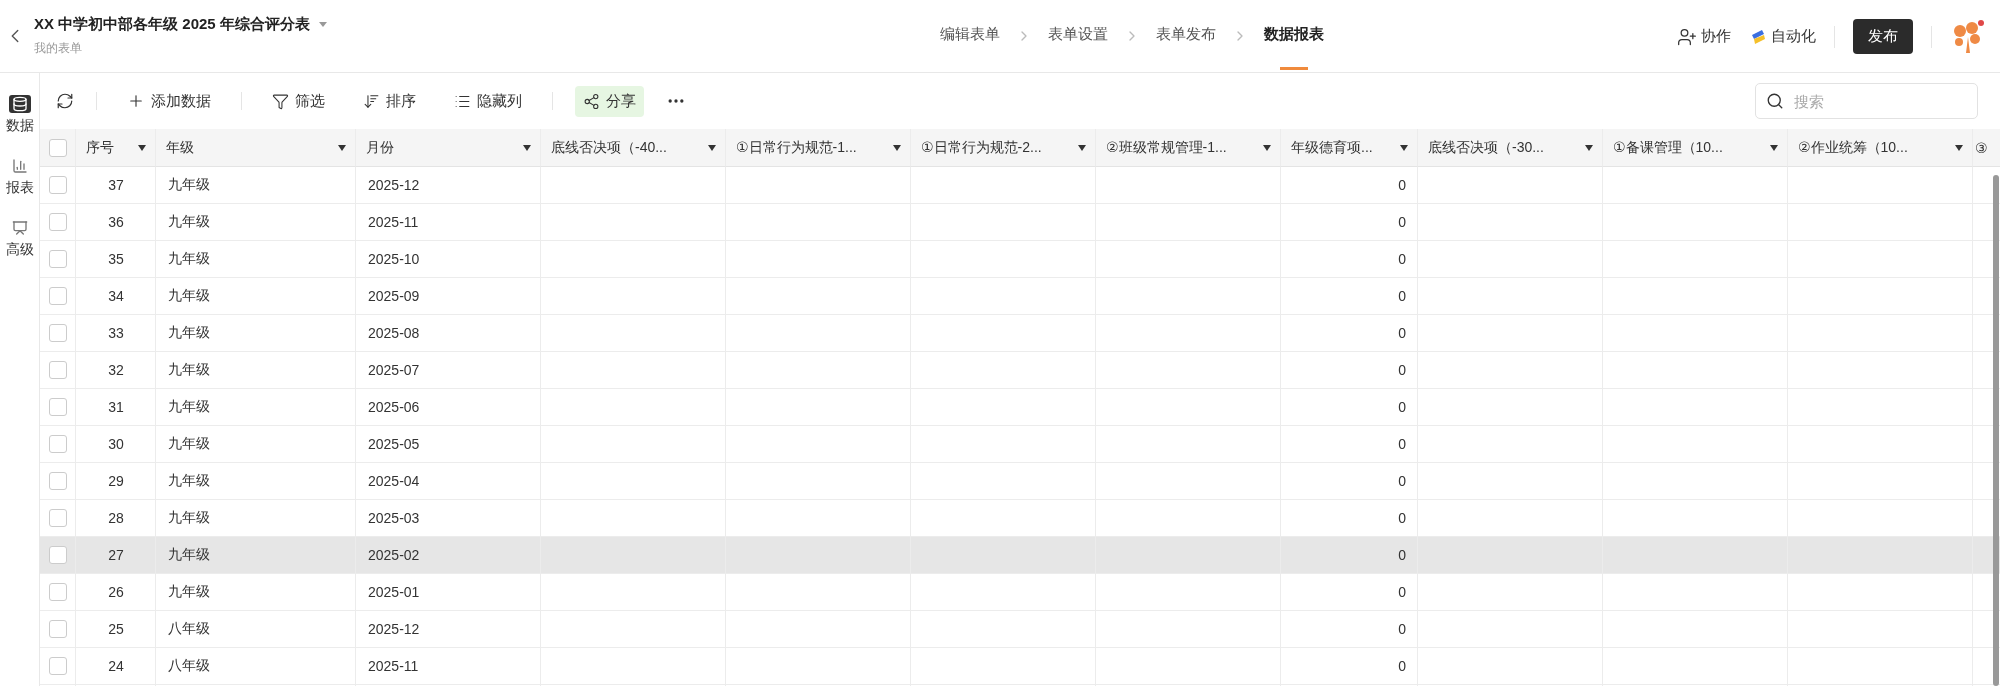  What do you see at coordinates (394, 481) in the screenshot?
I see `table-cell-text: 2025-04` at bounding box center [394, 481].